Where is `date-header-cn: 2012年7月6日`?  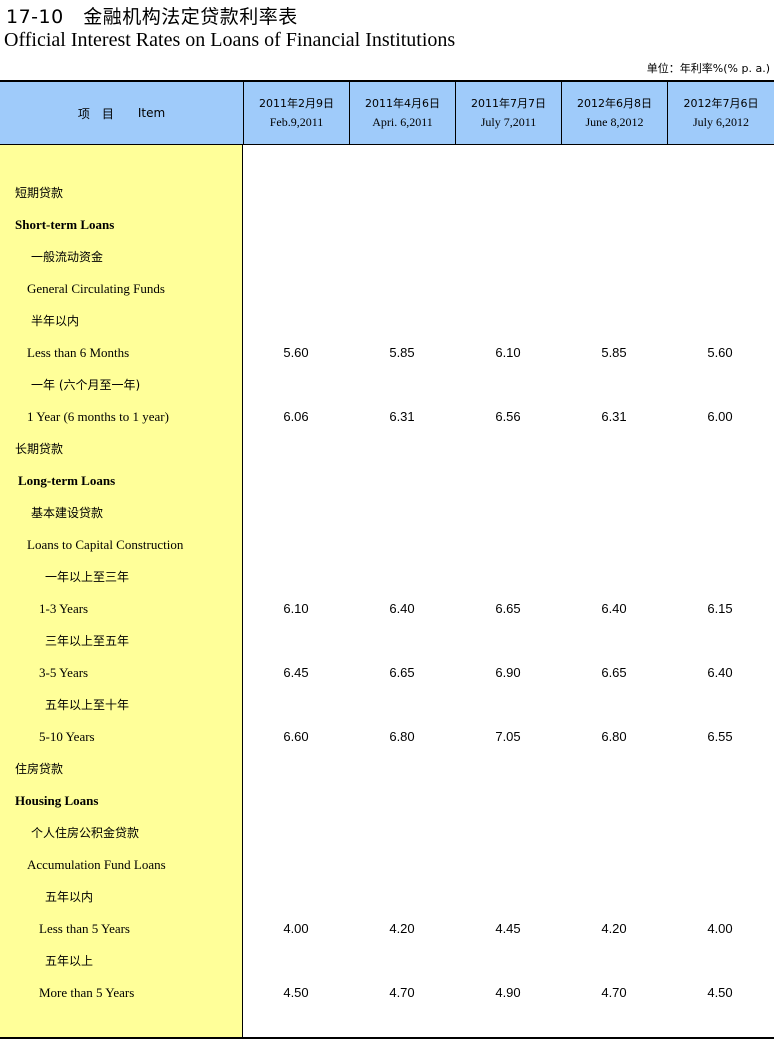 date-header-cn: 2012年7月6日 is located at coordinates (721, 103).